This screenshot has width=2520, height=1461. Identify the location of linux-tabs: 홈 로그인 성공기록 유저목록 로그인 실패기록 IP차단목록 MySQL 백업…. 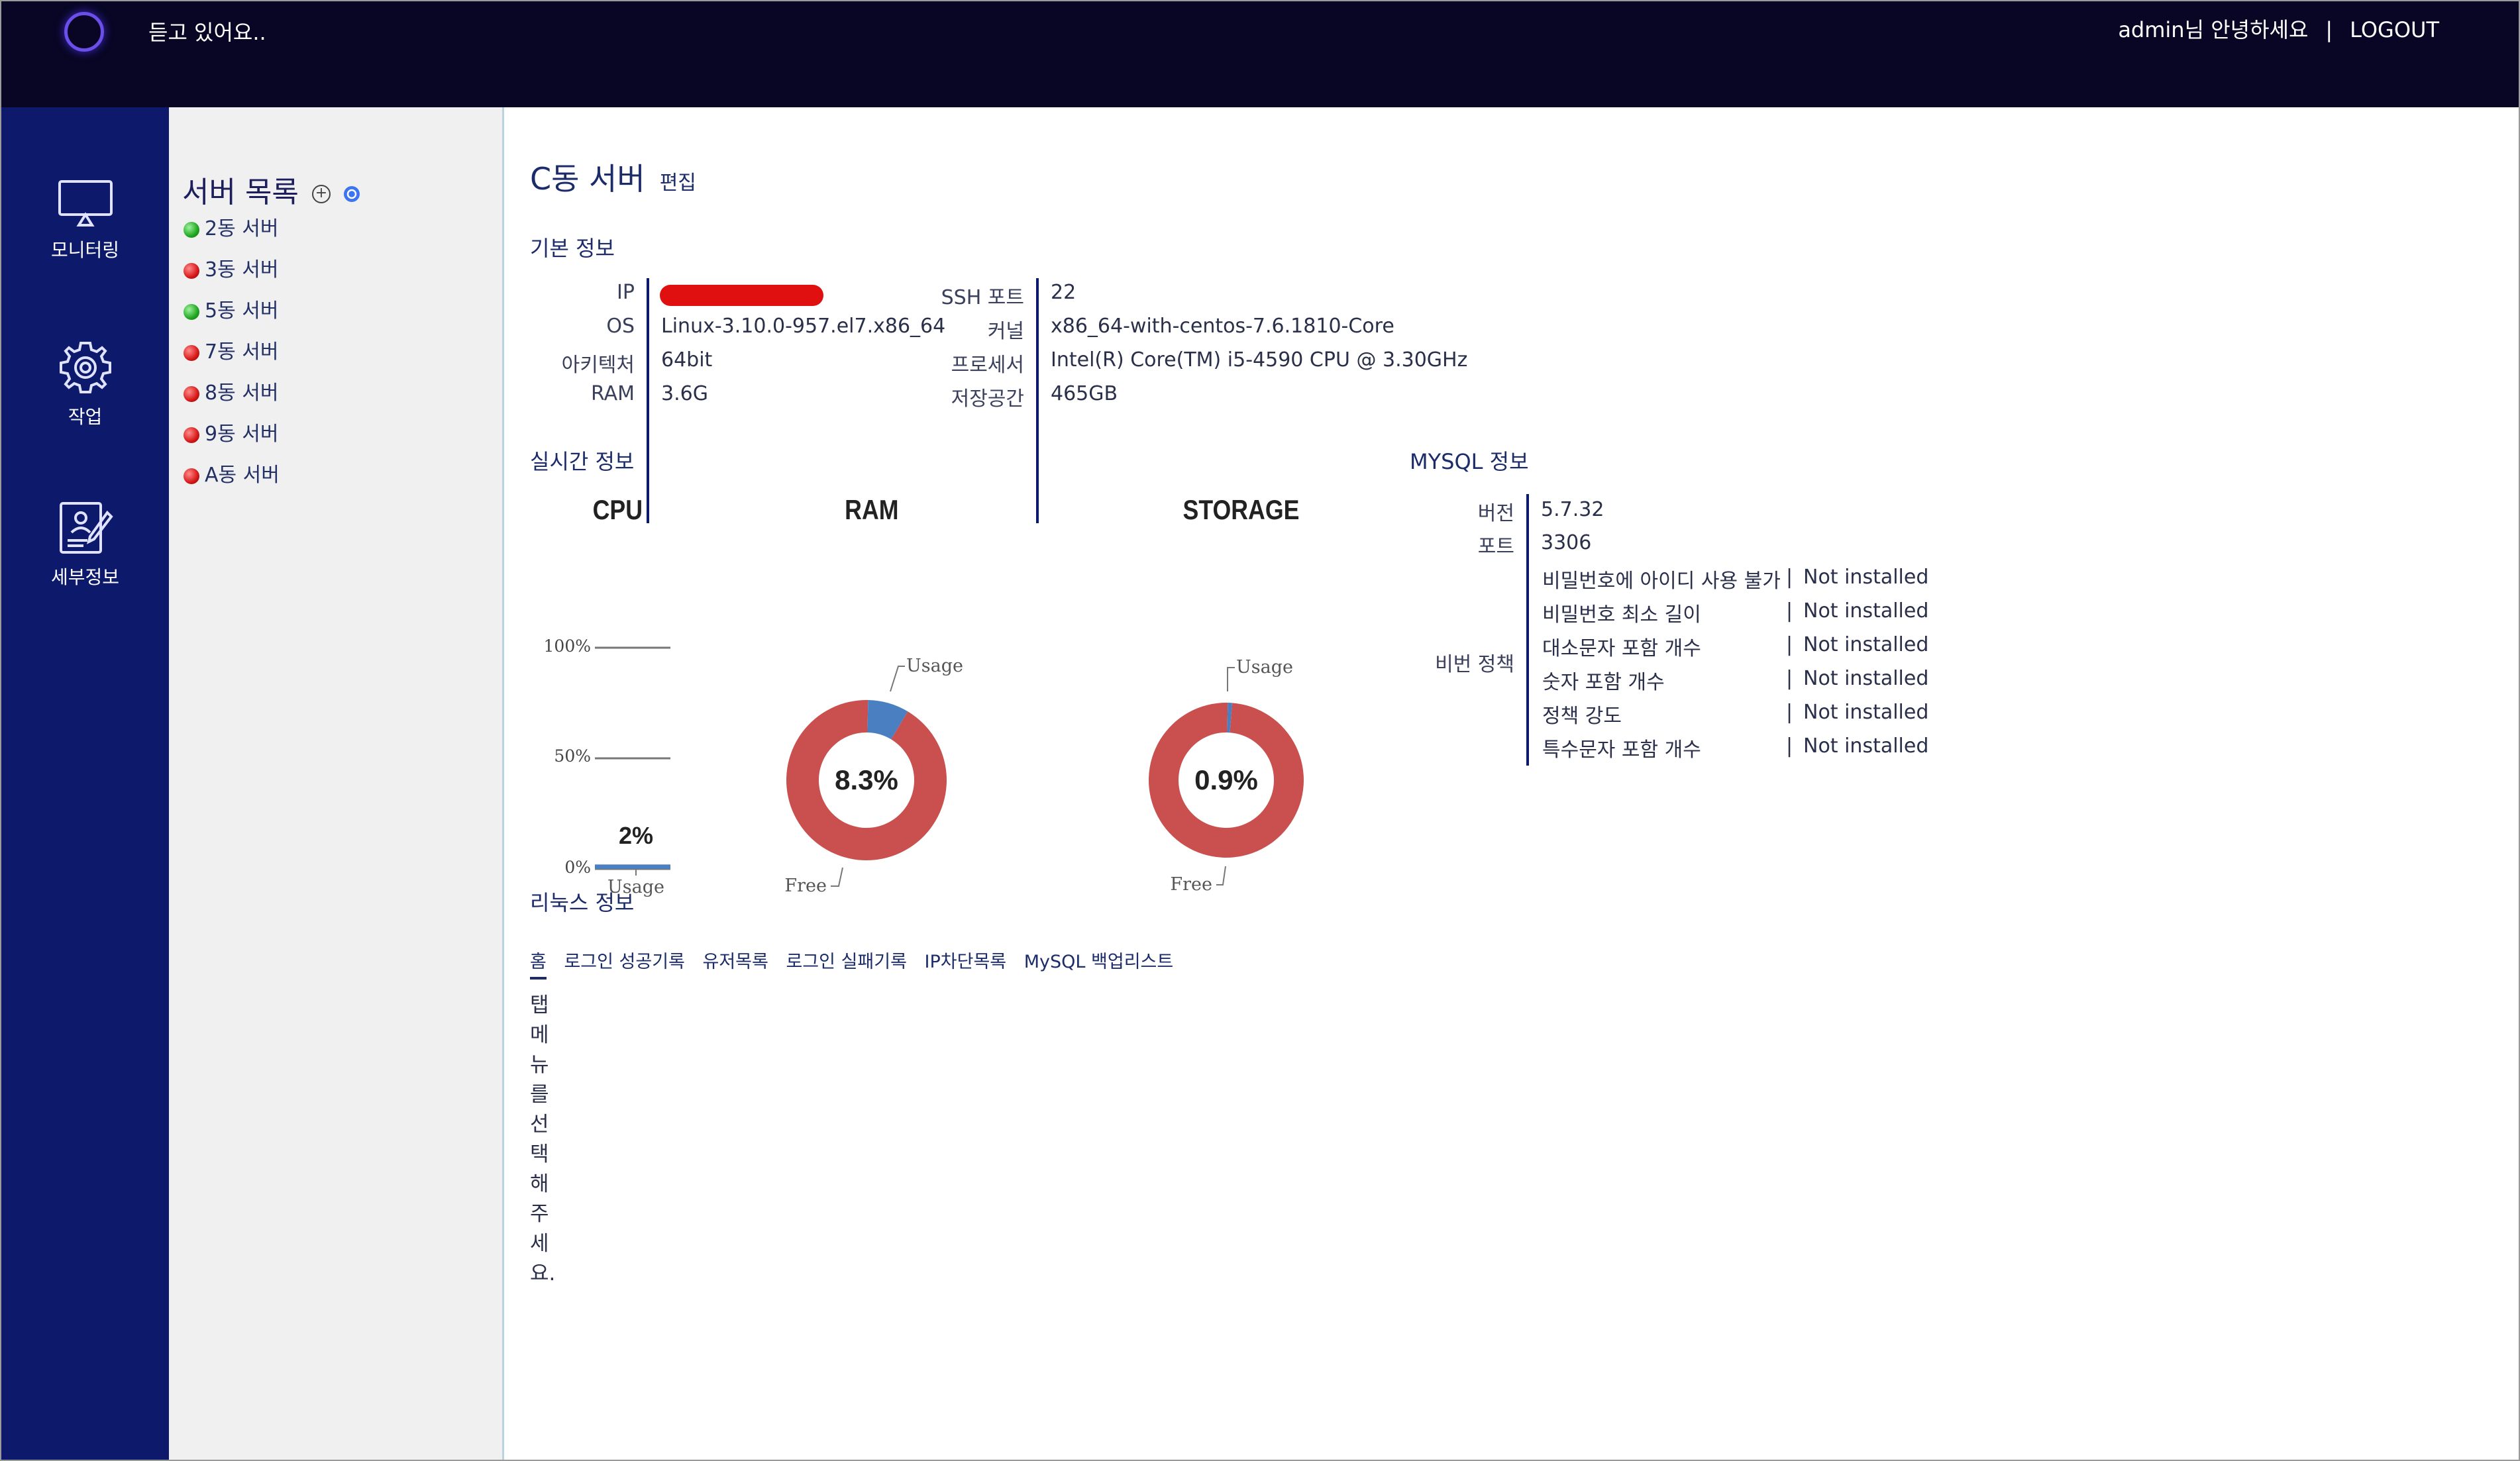
(857, 963).